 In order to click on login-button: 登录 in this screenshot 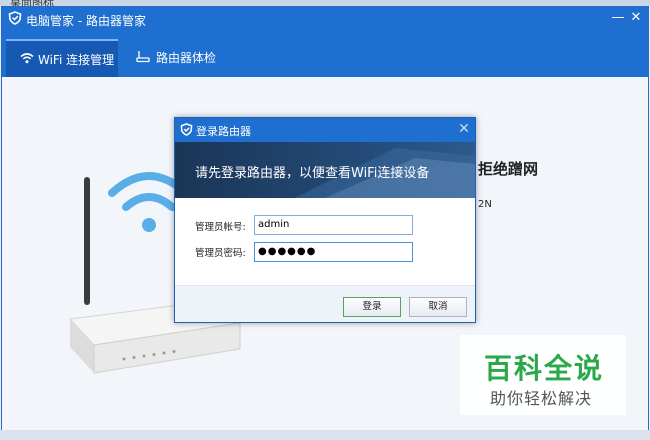, I will do `click(372, 307)`.